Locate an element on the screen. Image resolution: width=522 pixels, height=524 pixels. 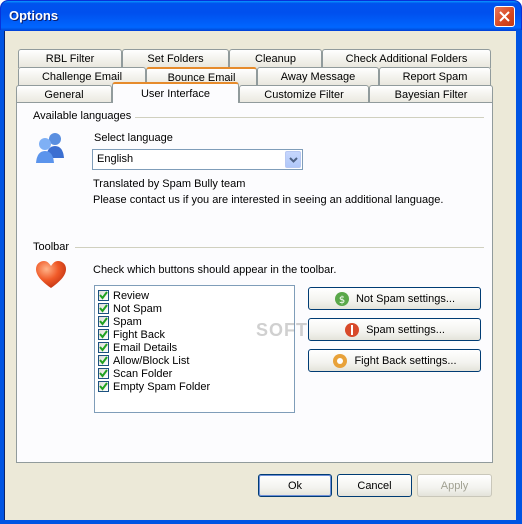
close-icon is located at coordinates (504, 16).